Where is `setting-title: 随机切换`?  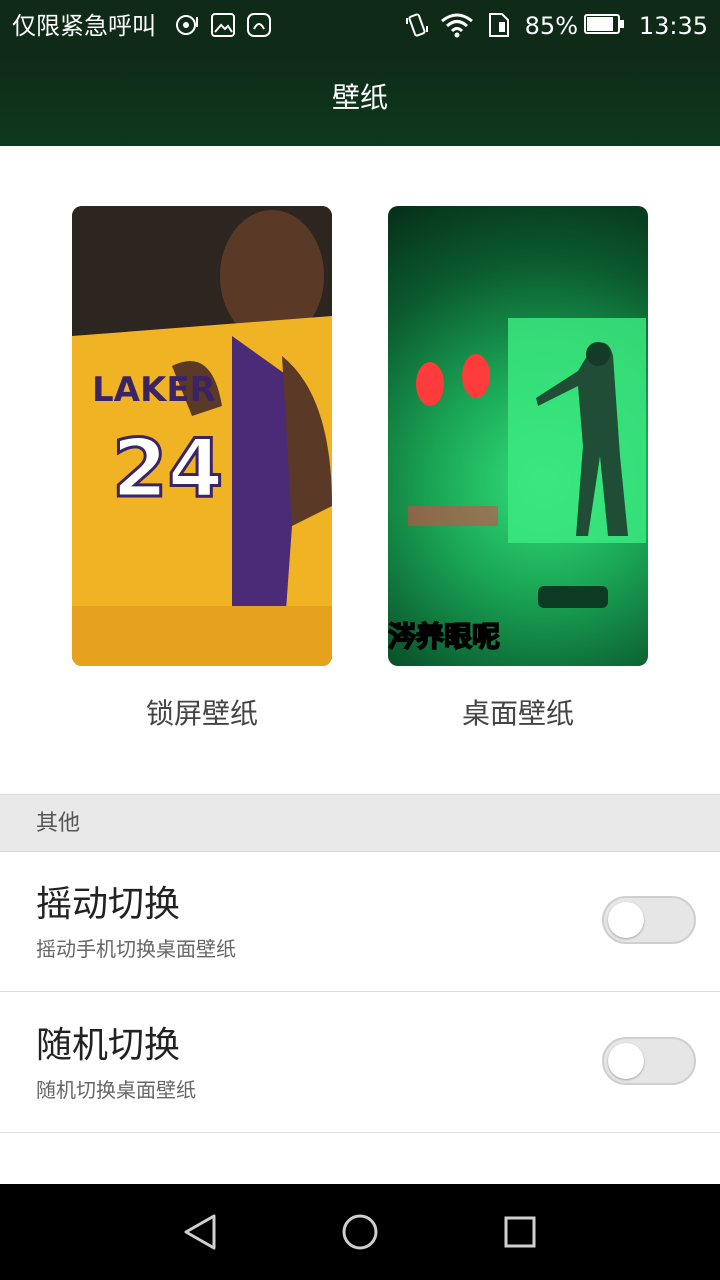
setting-title: 随机切换 is located at coordinates (108, 1045).